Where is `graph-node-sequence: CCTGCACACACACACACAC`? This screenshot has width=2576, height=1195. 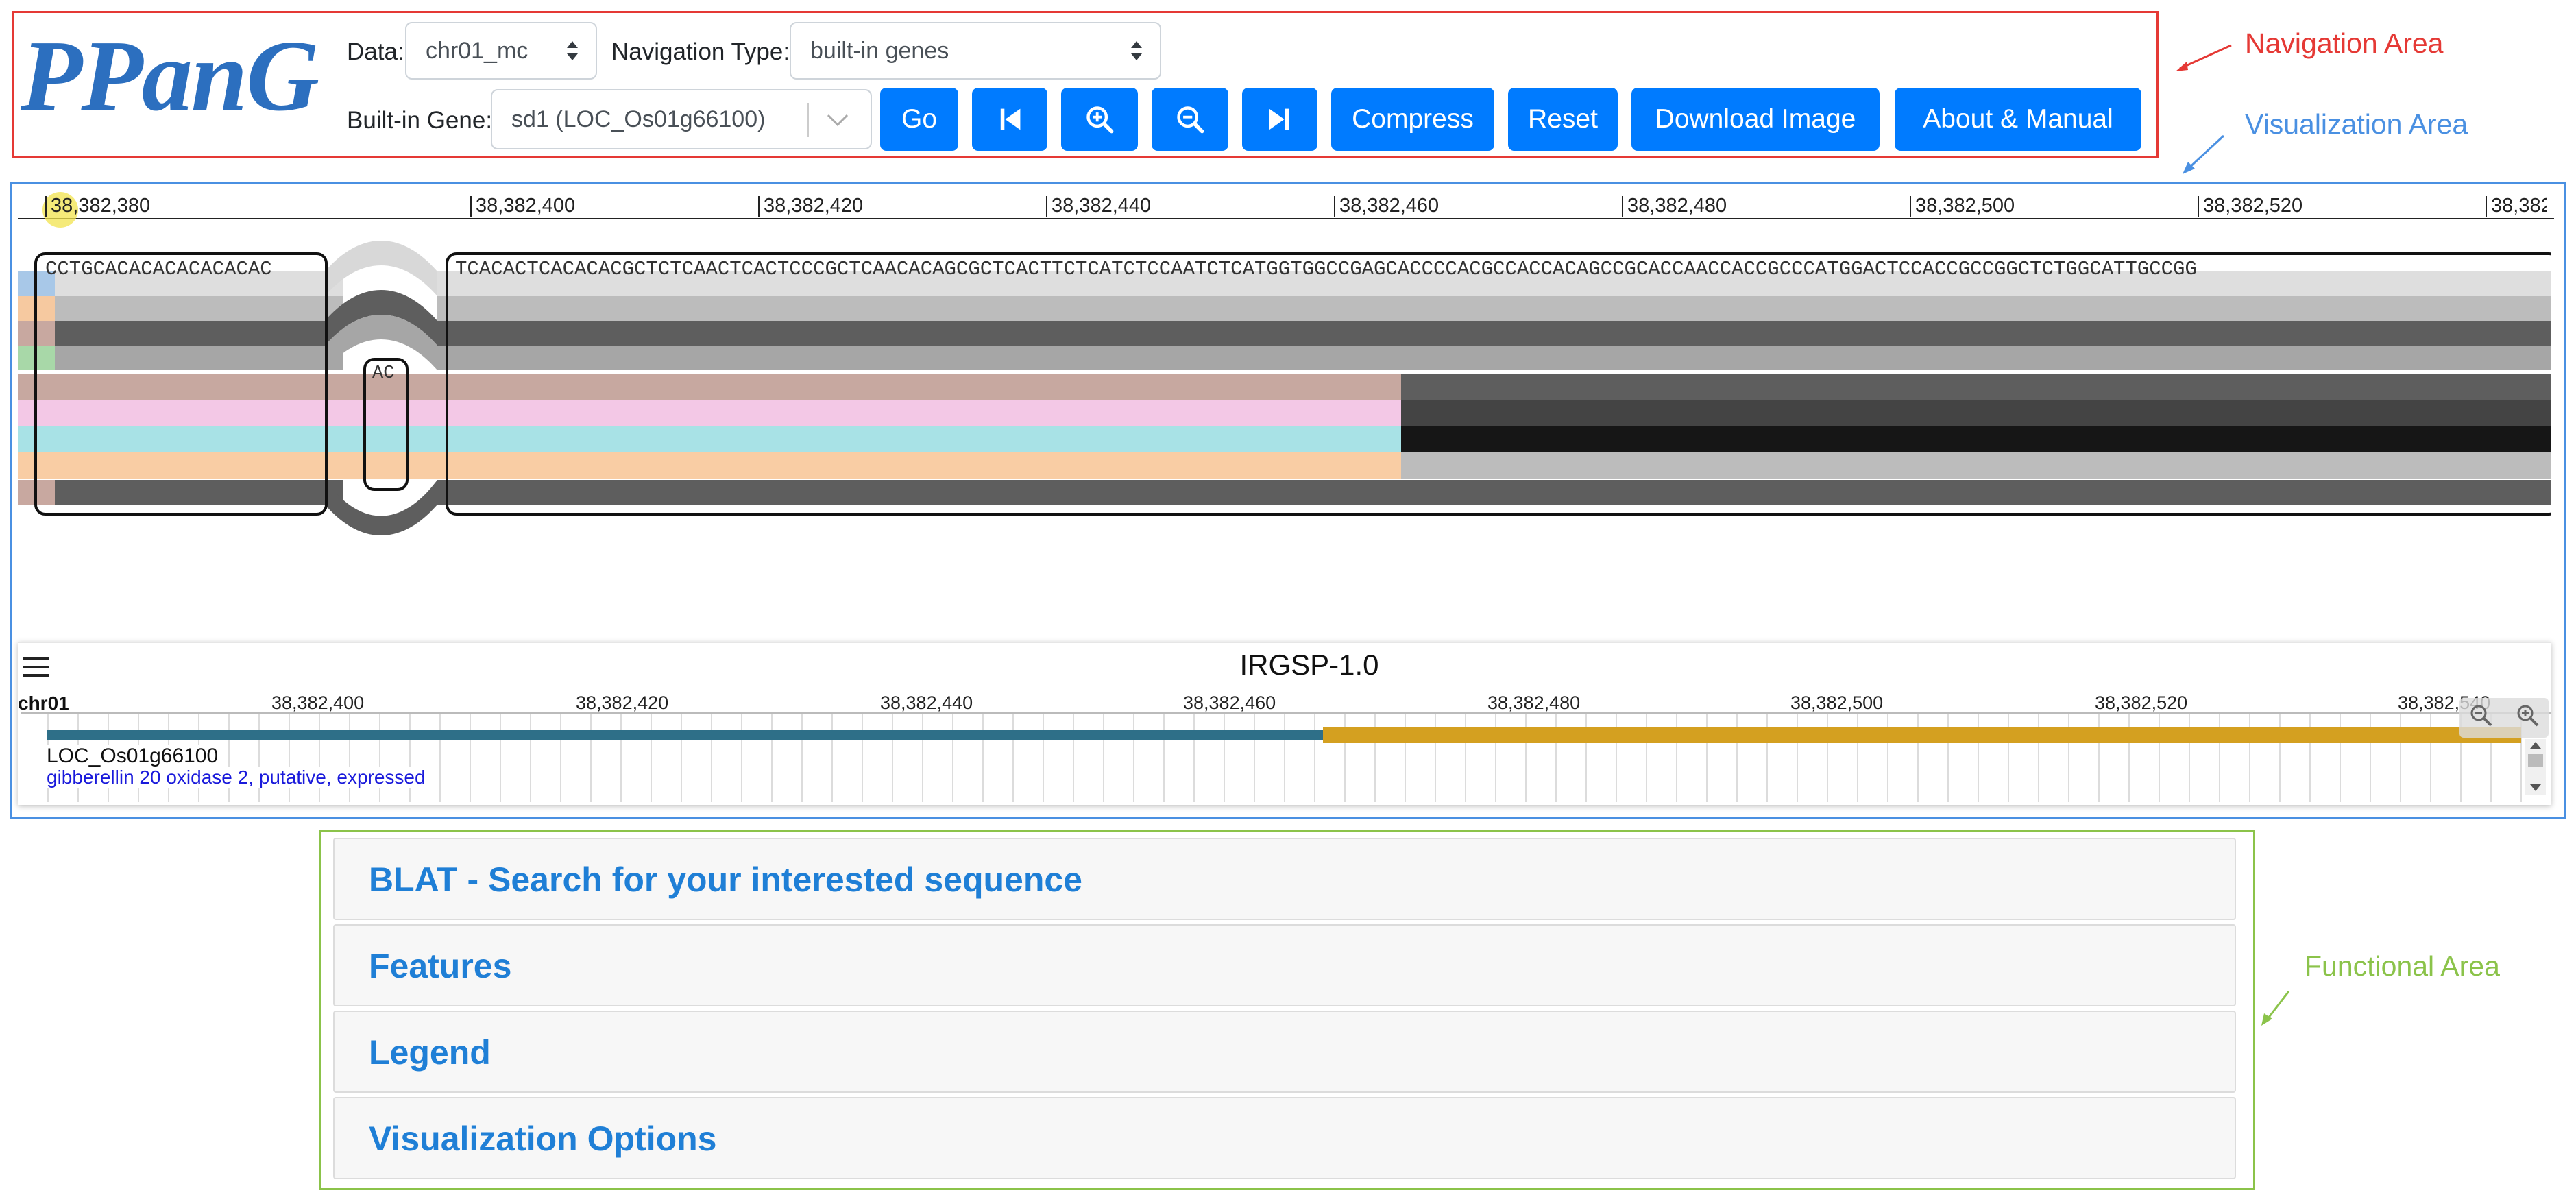
graph-node-sequence: CCTGCACACACACACACAC is located at coordinates (158, 269).